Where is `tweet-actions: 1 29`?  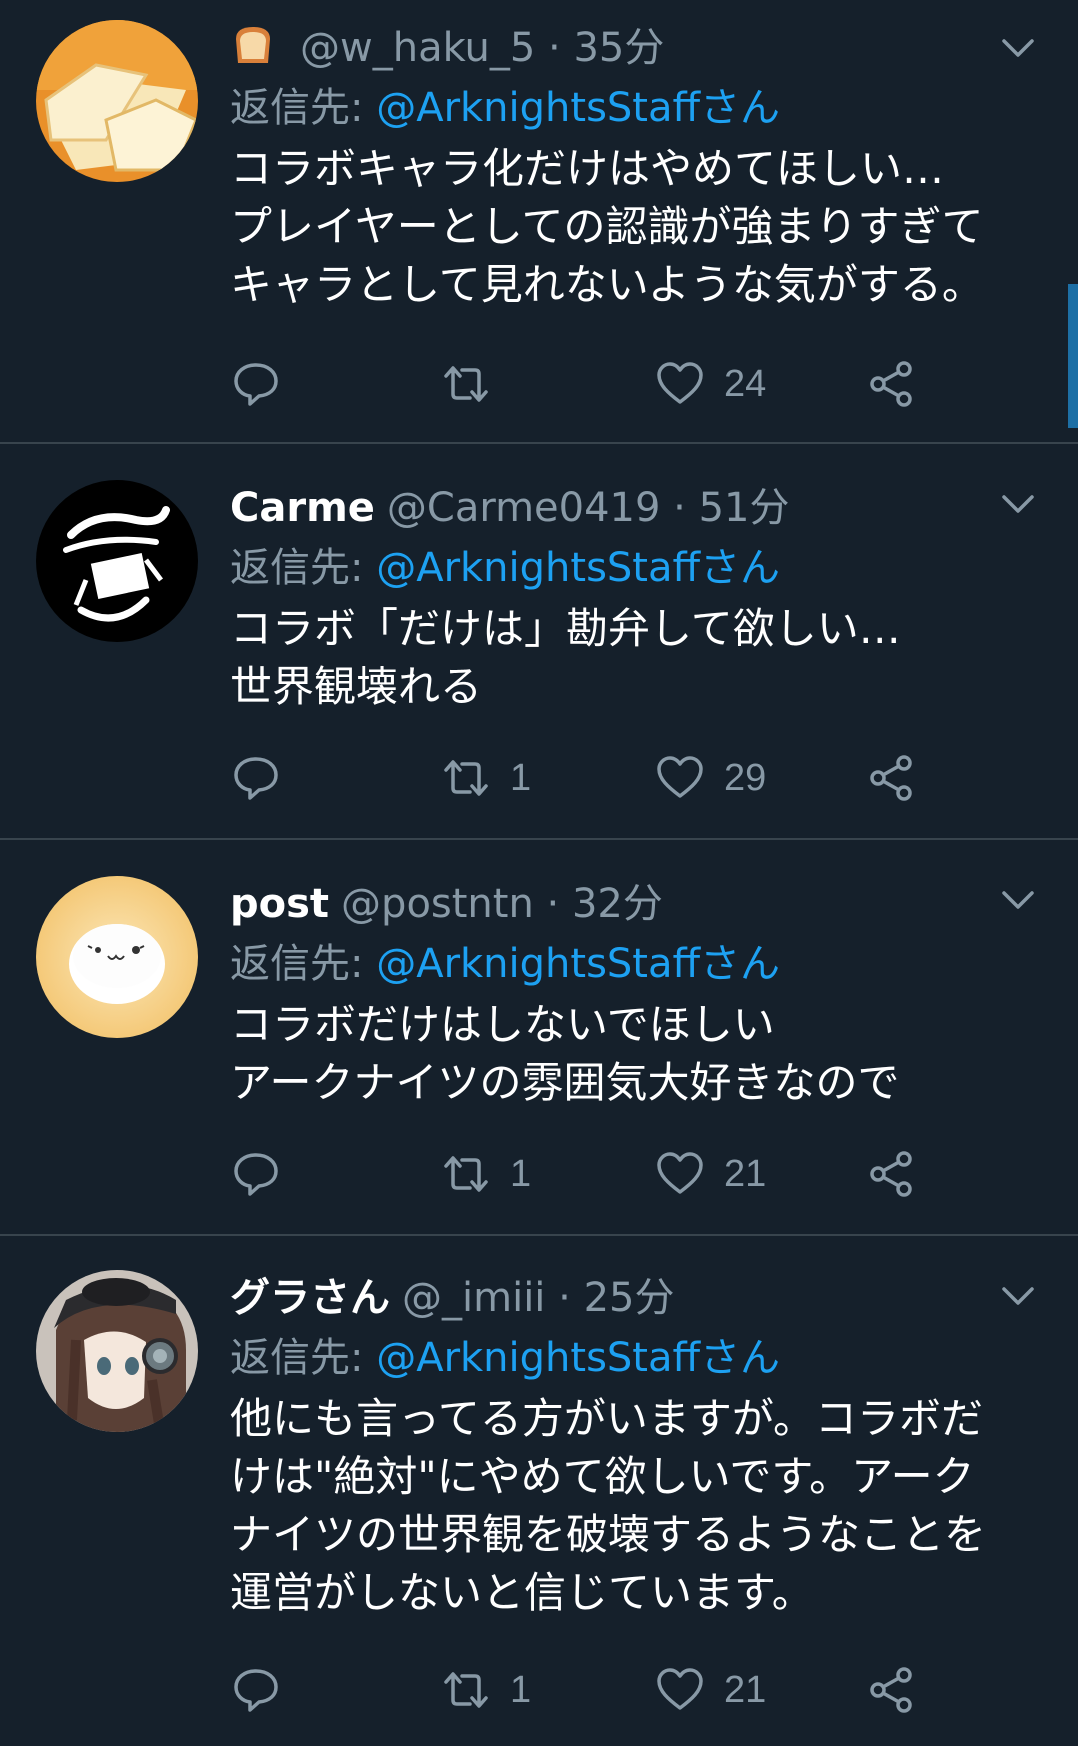 tweet-actions: 1 29 is located at coordinates (580, 778).